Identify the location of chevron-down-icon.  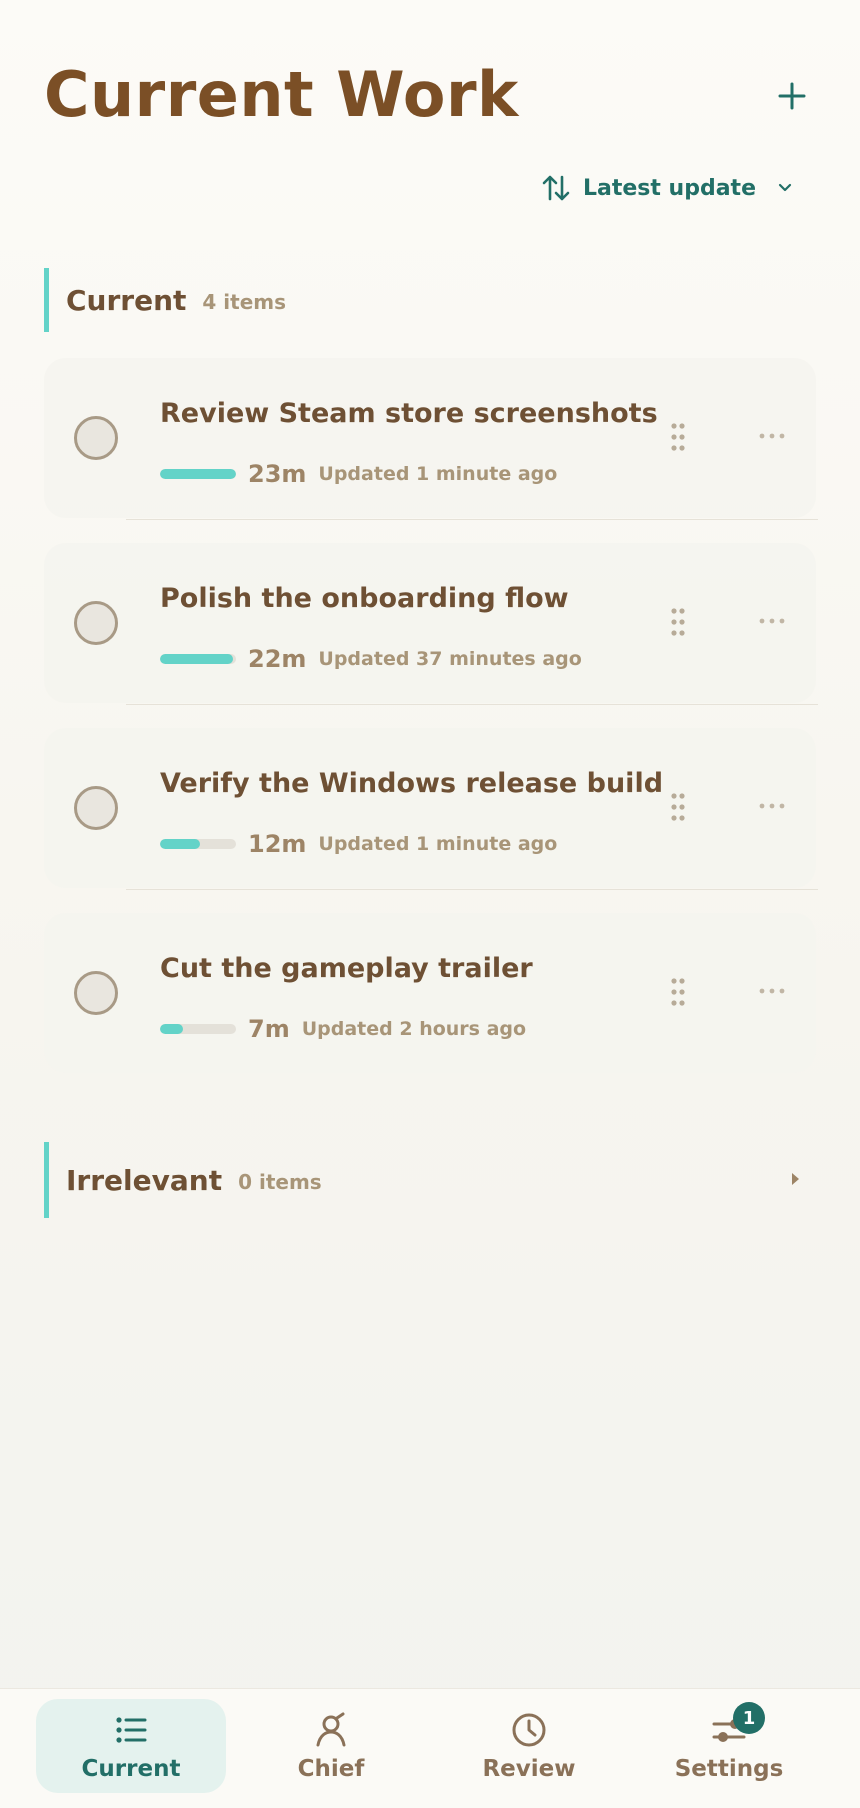
(785, 187).